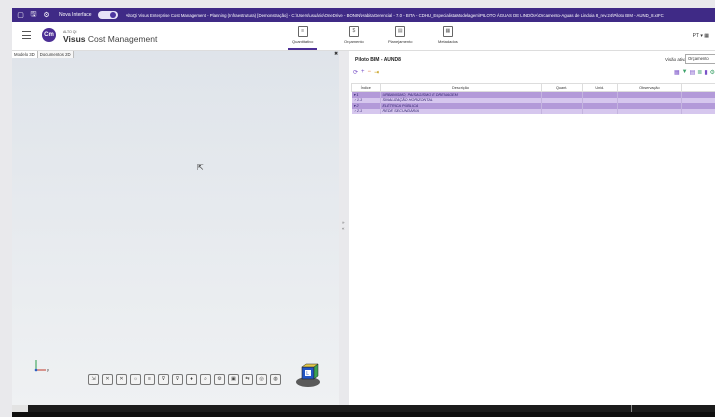 Image resolution: width=715 pixels, height=417 pixels. What do you see at coordinates (261, 379) in the screenshot?
I see `camera-icon: ◎` at bounding box center [261, 379].